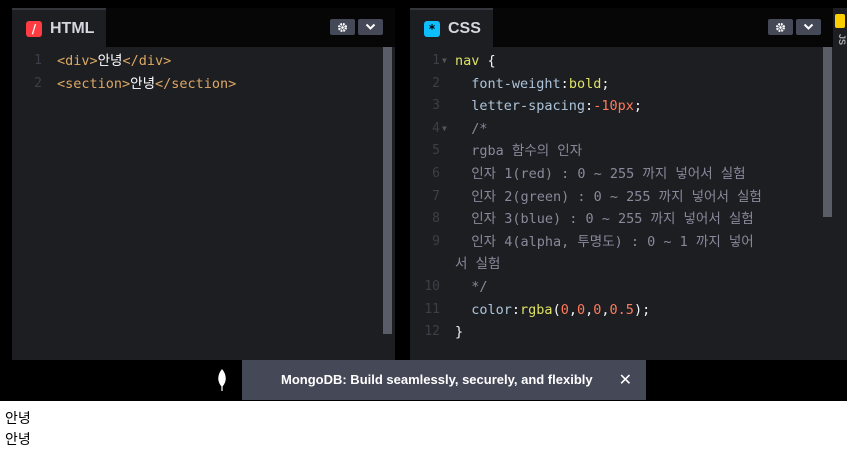 The image size is (847, 463). What do you see at coordinates (432, 28) in the screenshot?
I see `codepen-css-icon: *` at bounding box center [432, 28].